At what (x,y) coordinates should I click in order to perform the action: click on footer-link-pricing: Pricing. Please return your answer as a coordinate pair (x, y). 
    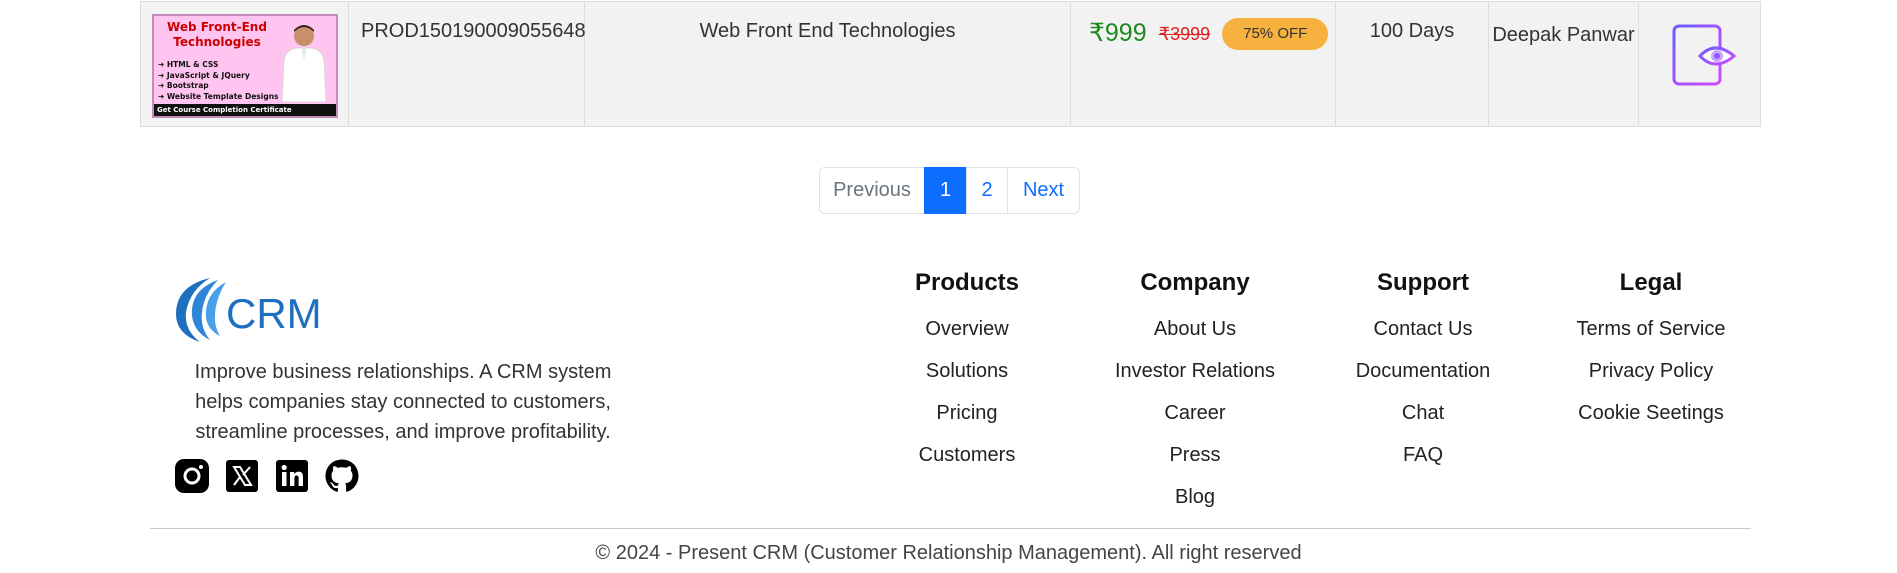
    Looking at the image, I should click on (967, 413).